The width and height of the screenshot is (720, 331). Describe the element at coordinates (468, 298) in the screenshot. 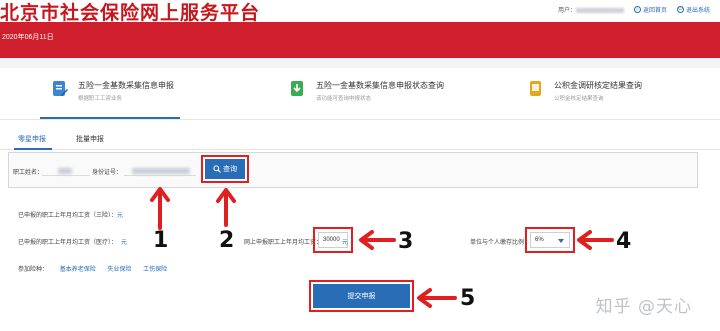

I see `annotation-5: 5` at that location.